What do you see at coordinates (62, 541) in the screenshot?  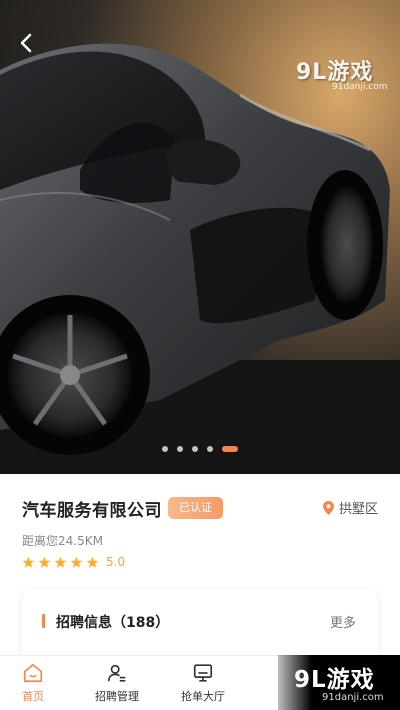 I see `distance-text: 距离您24.5KM` at bounding box center [62, 541].